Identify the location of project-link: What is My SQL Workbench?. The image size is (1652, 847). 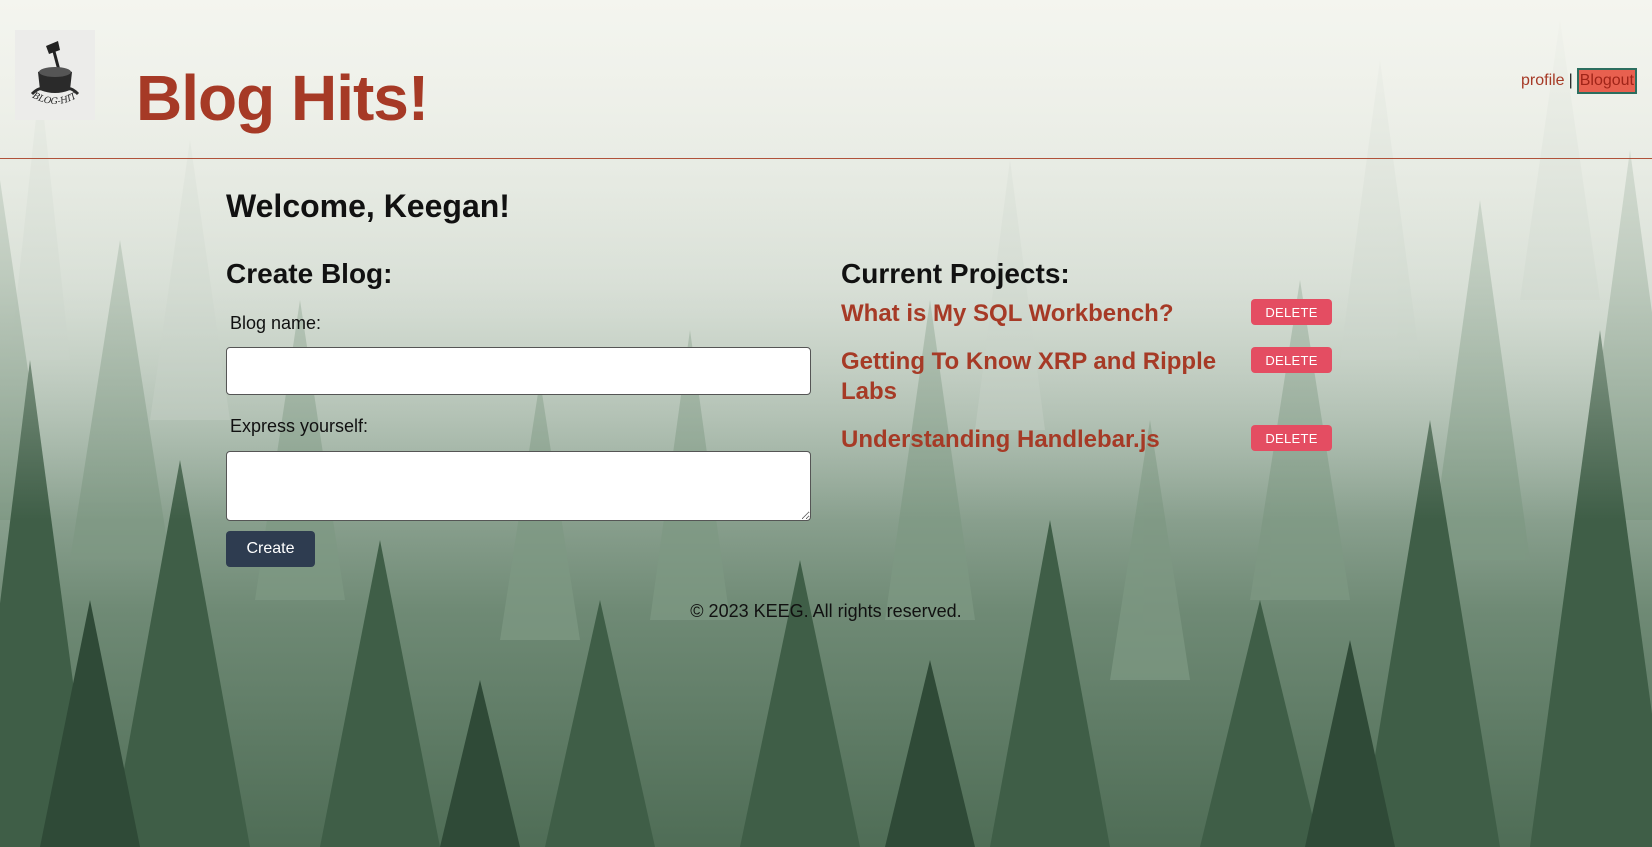
(1031, 314).